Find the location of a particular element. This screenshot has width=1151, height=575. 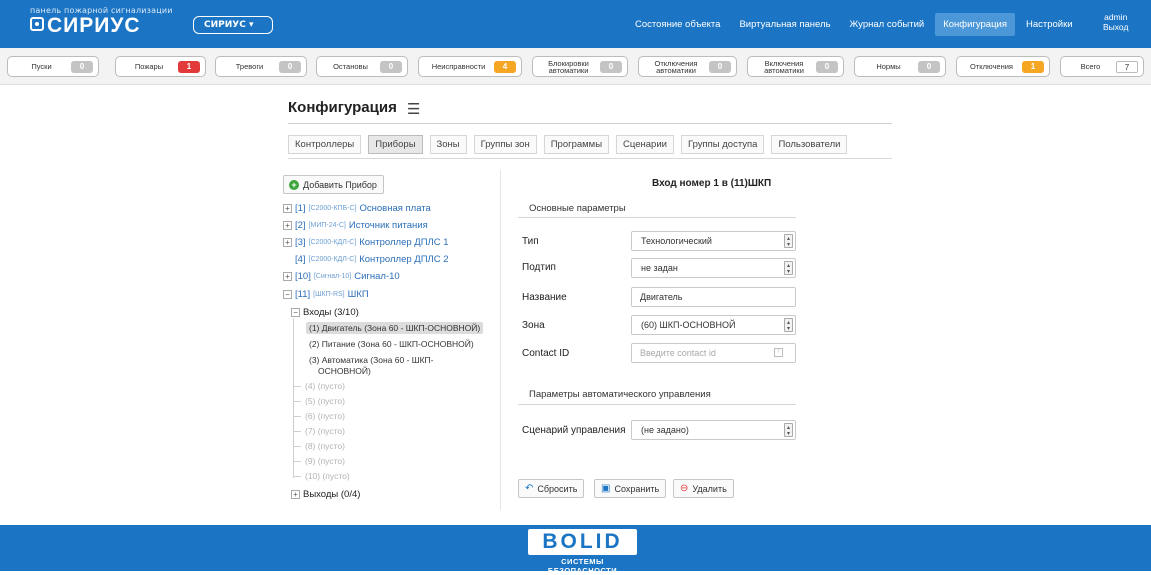

status-starts: Пуски 0 is located at coordinates (53, 66).